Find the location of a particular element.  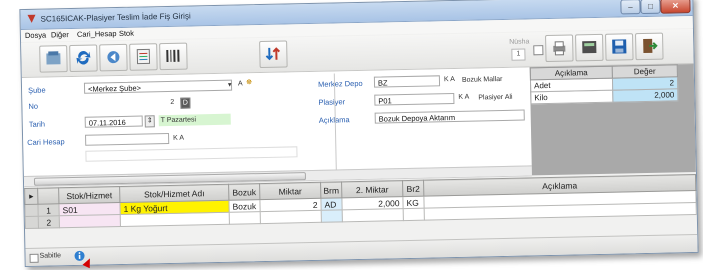

close-button: ✕ is located at coordinates (675, 7).